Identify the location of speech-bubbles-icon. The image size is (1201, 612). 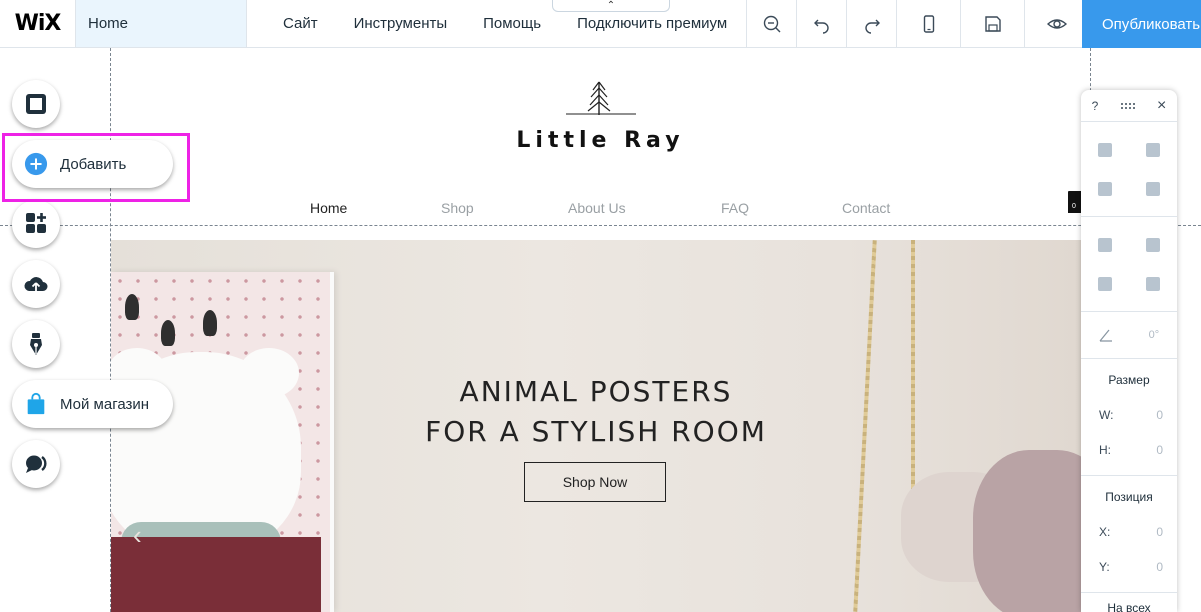
(36, 464).